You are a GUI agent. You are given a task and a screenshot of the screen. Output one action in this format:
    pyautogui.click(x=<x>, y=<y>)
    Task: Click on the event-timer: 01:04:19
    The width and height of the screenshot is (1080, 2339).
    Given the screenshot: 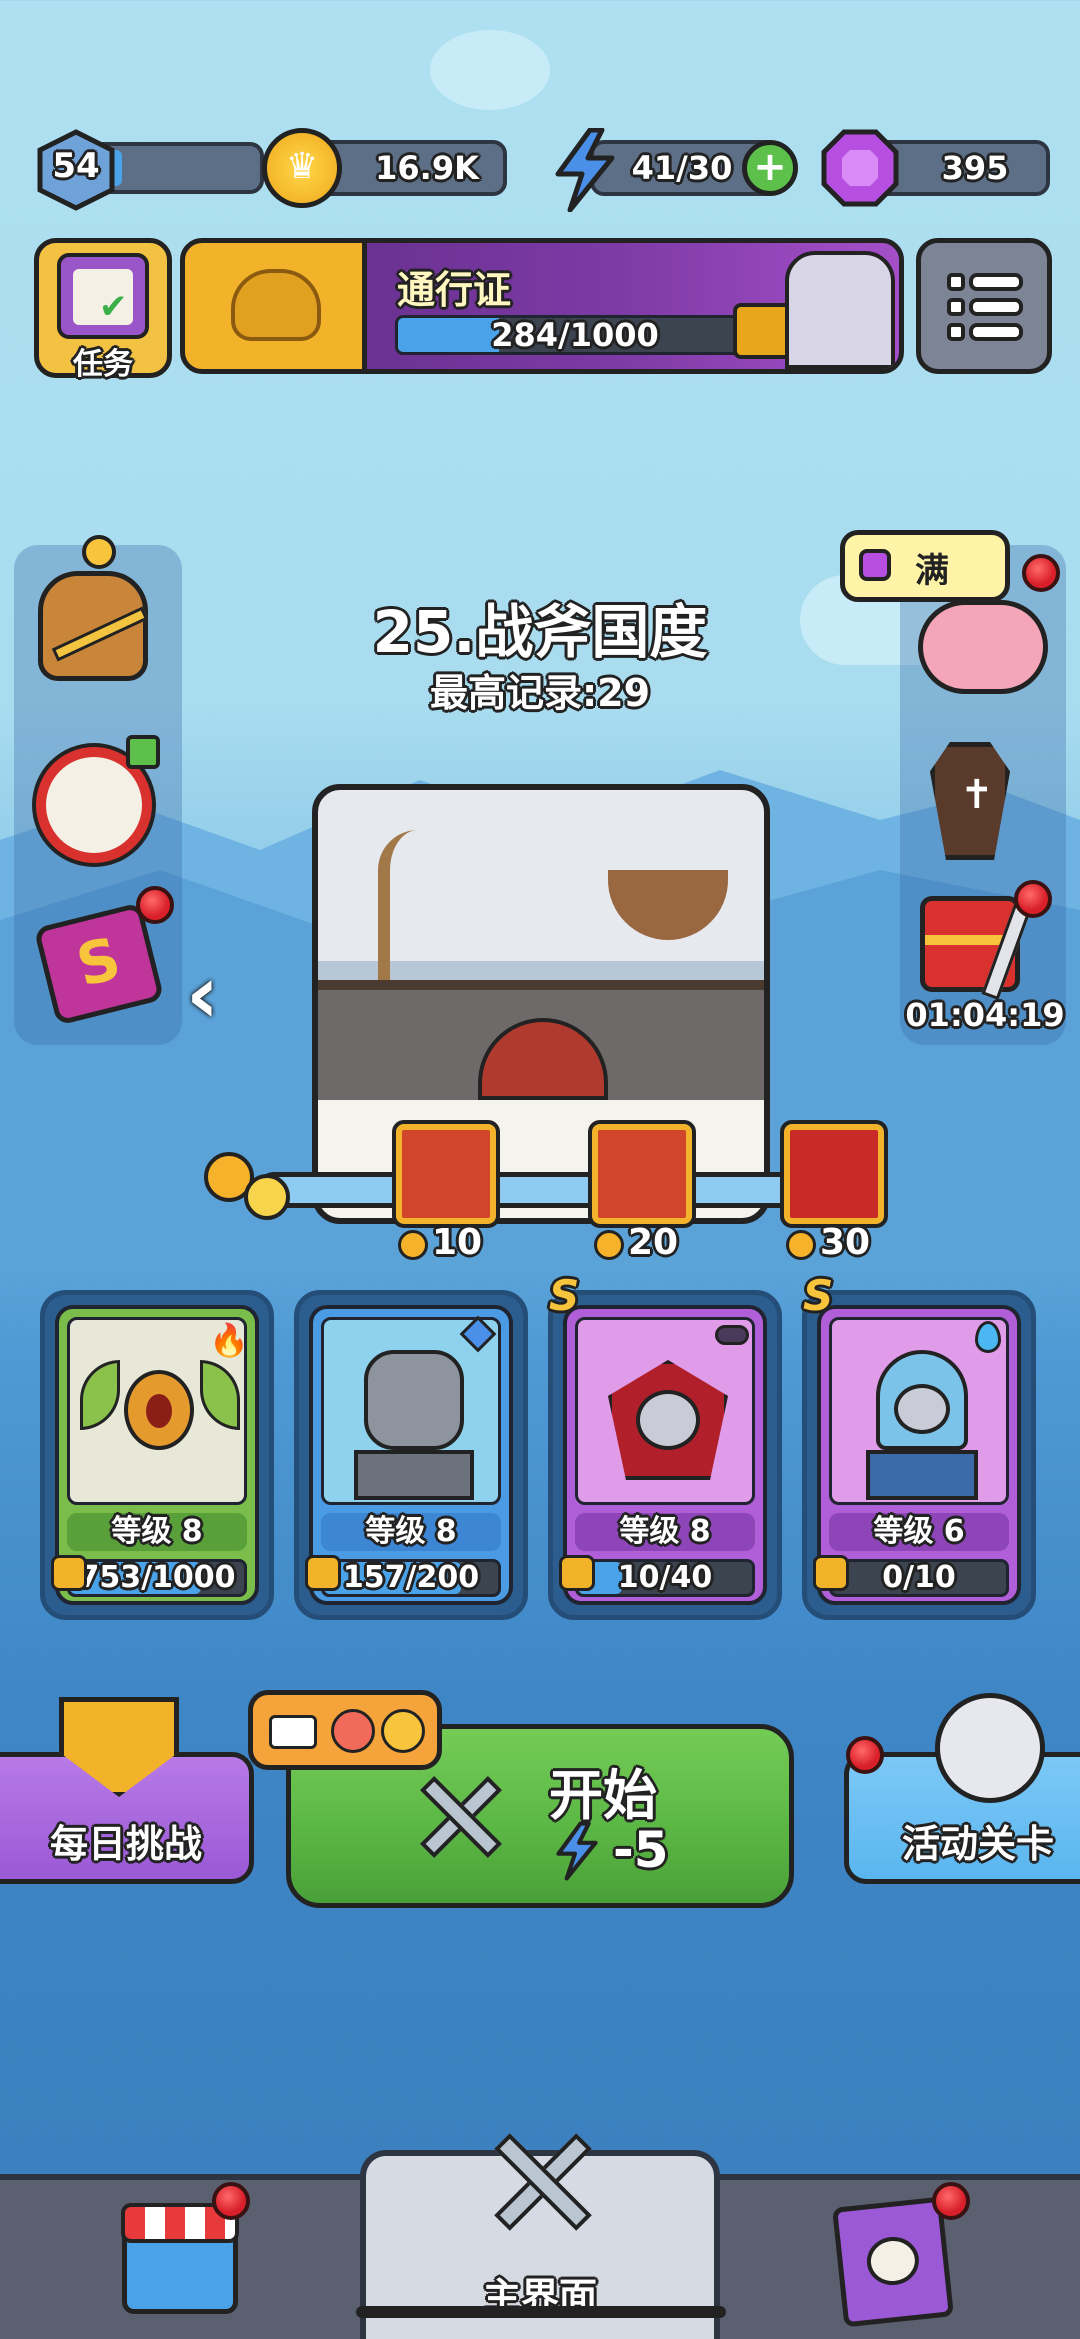 What is the action you would take?
    pyautogui.click(x=985, y=1015)
    